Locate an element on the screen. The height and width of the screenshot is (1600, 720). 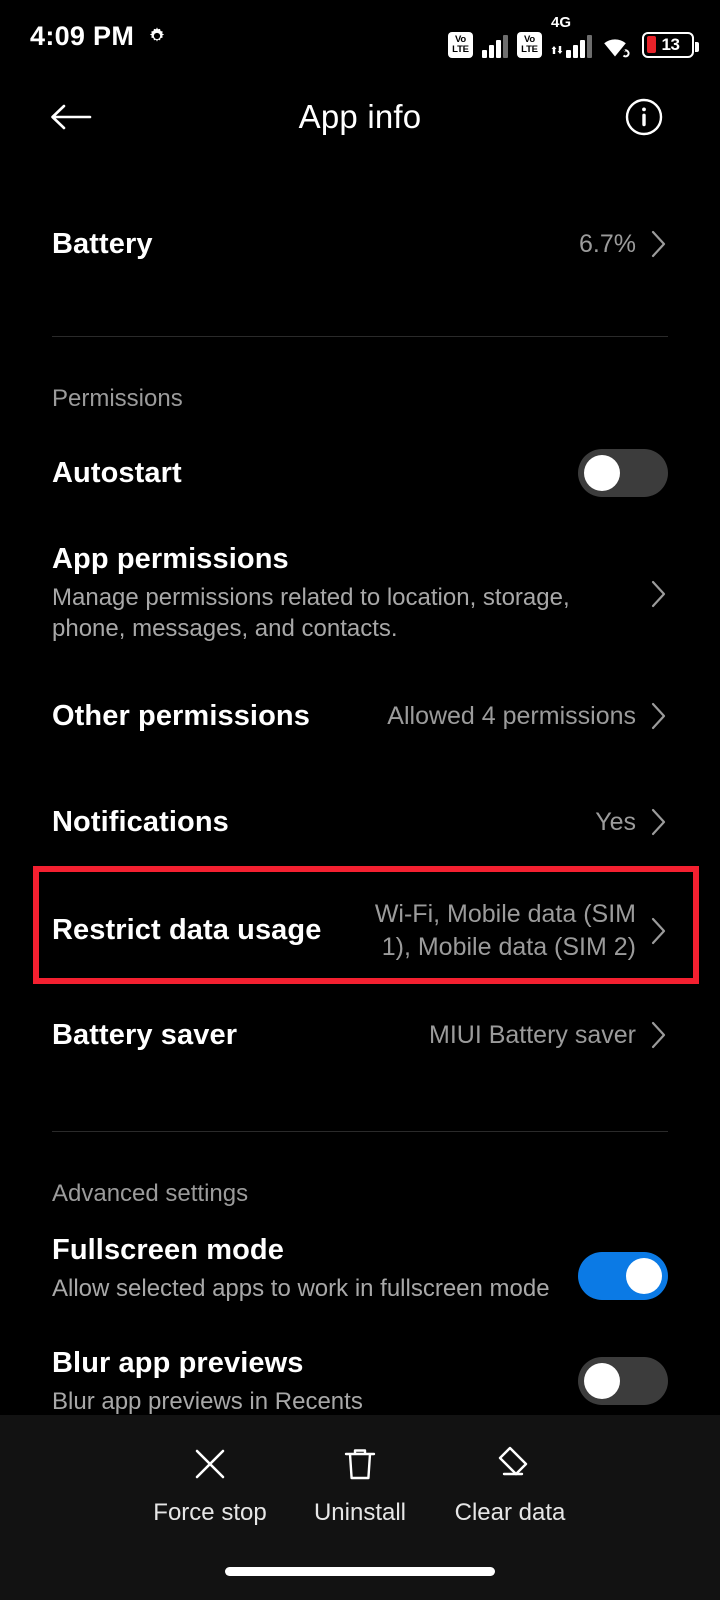
blur-app-previews-toggle is located at coordinates (623, 1381).